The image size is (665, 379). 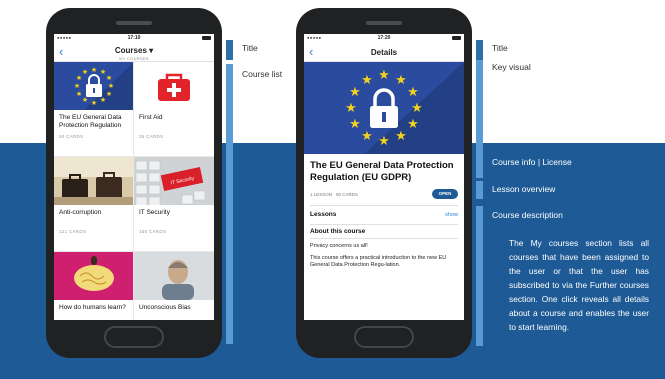 I want to click on annotation-title-right: Title, so click(x=500, y=48).